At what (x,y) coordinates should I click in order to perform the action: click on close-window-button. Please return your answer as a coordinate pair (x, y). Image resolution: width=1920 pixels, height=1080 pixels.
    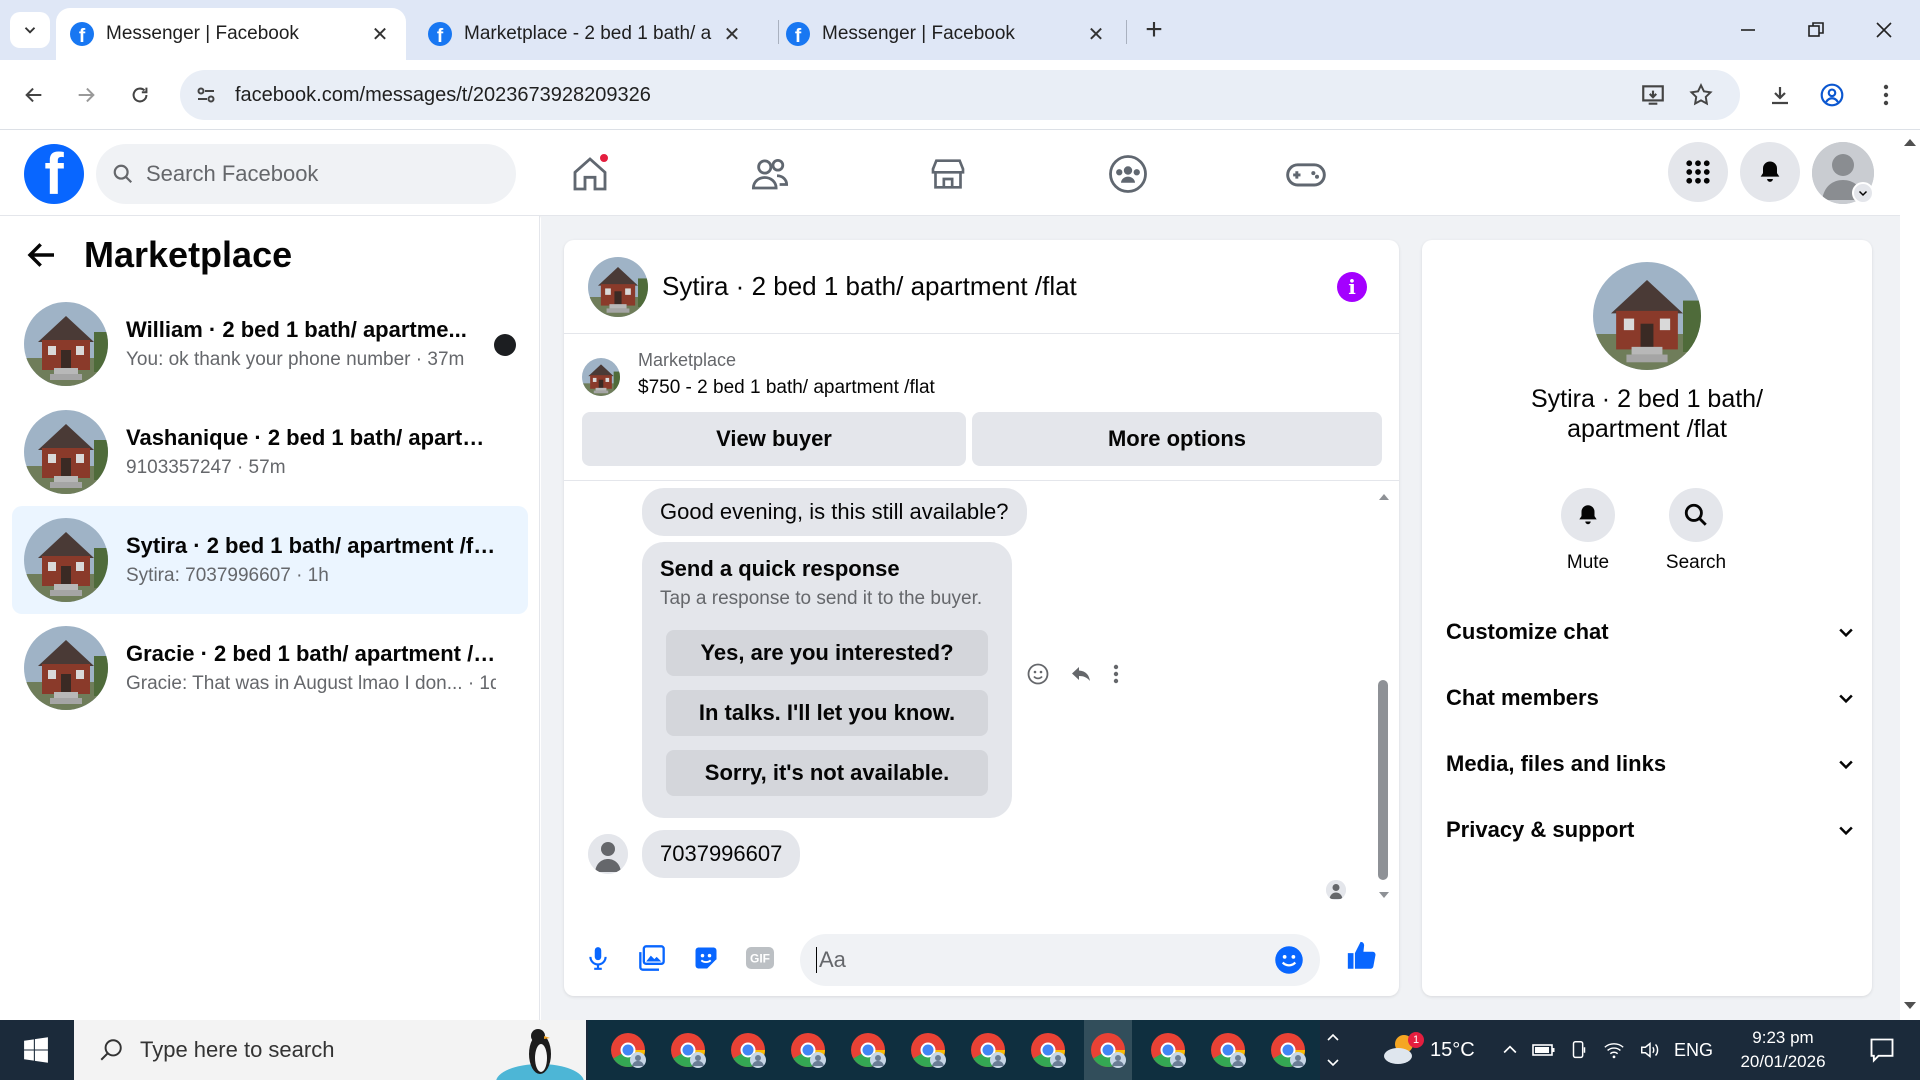
    Looking at the image, I should click on (1884, 30).